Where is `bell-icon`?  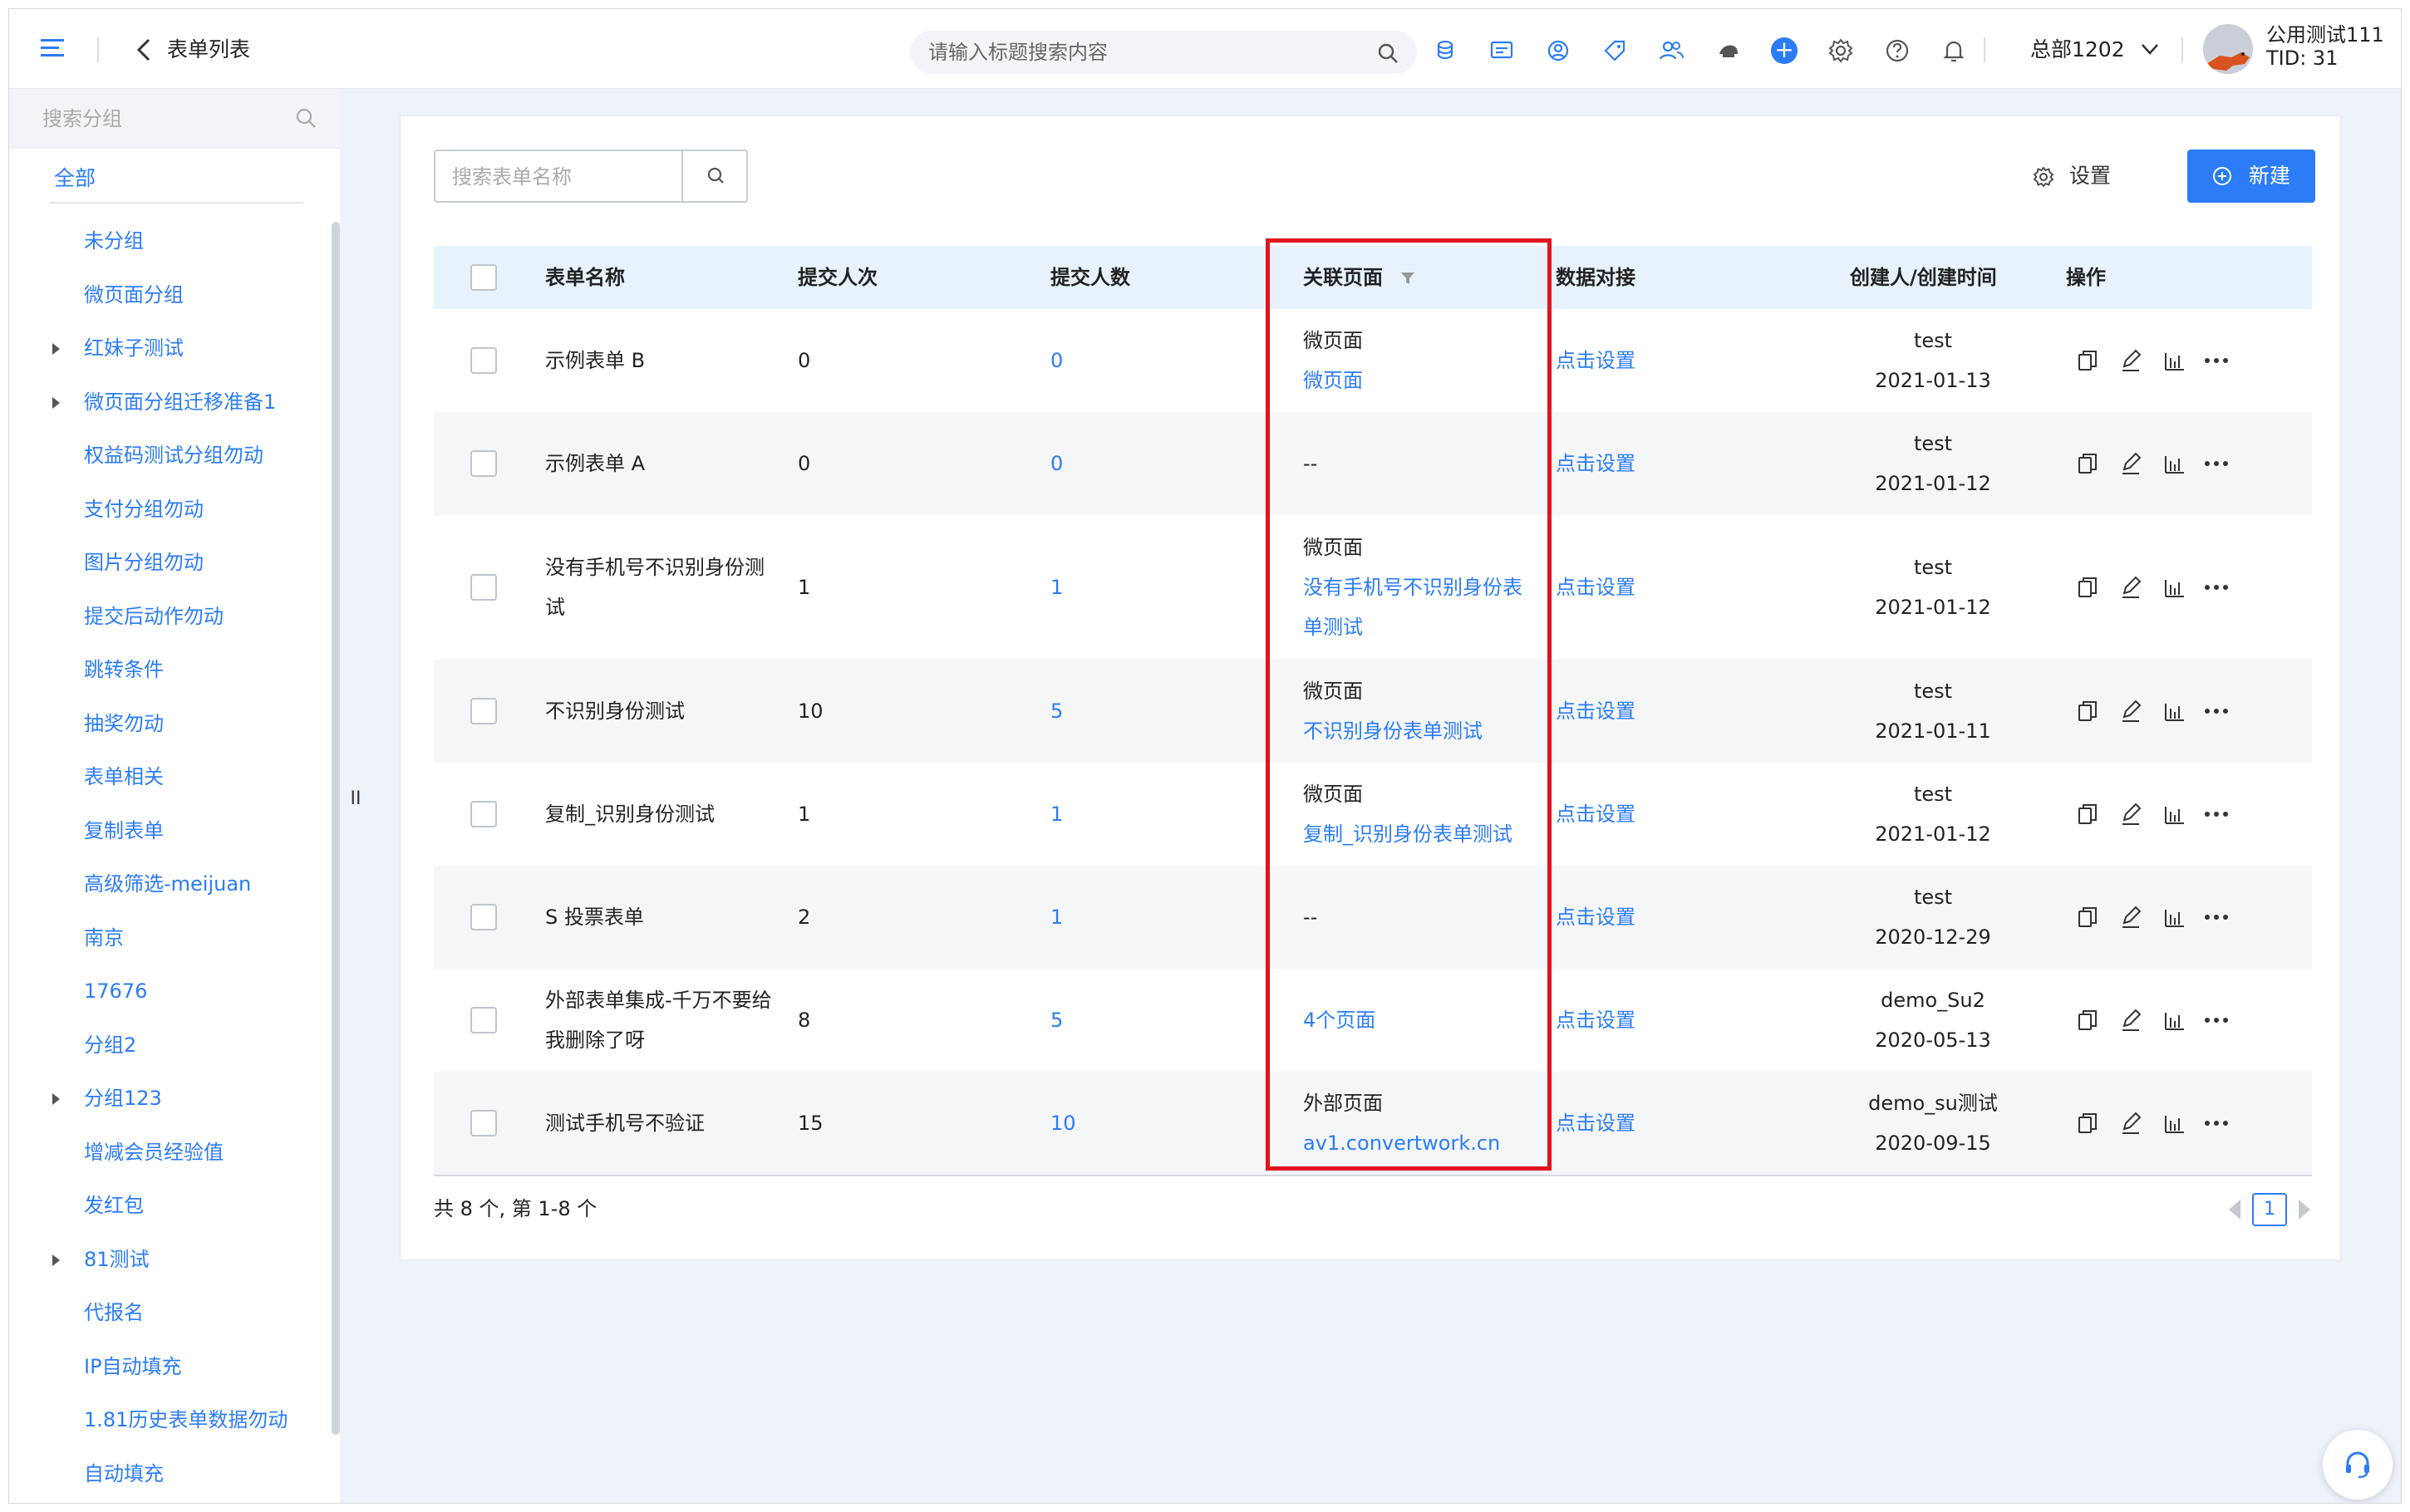
bell-icon is located at coordinates (1953, 51).